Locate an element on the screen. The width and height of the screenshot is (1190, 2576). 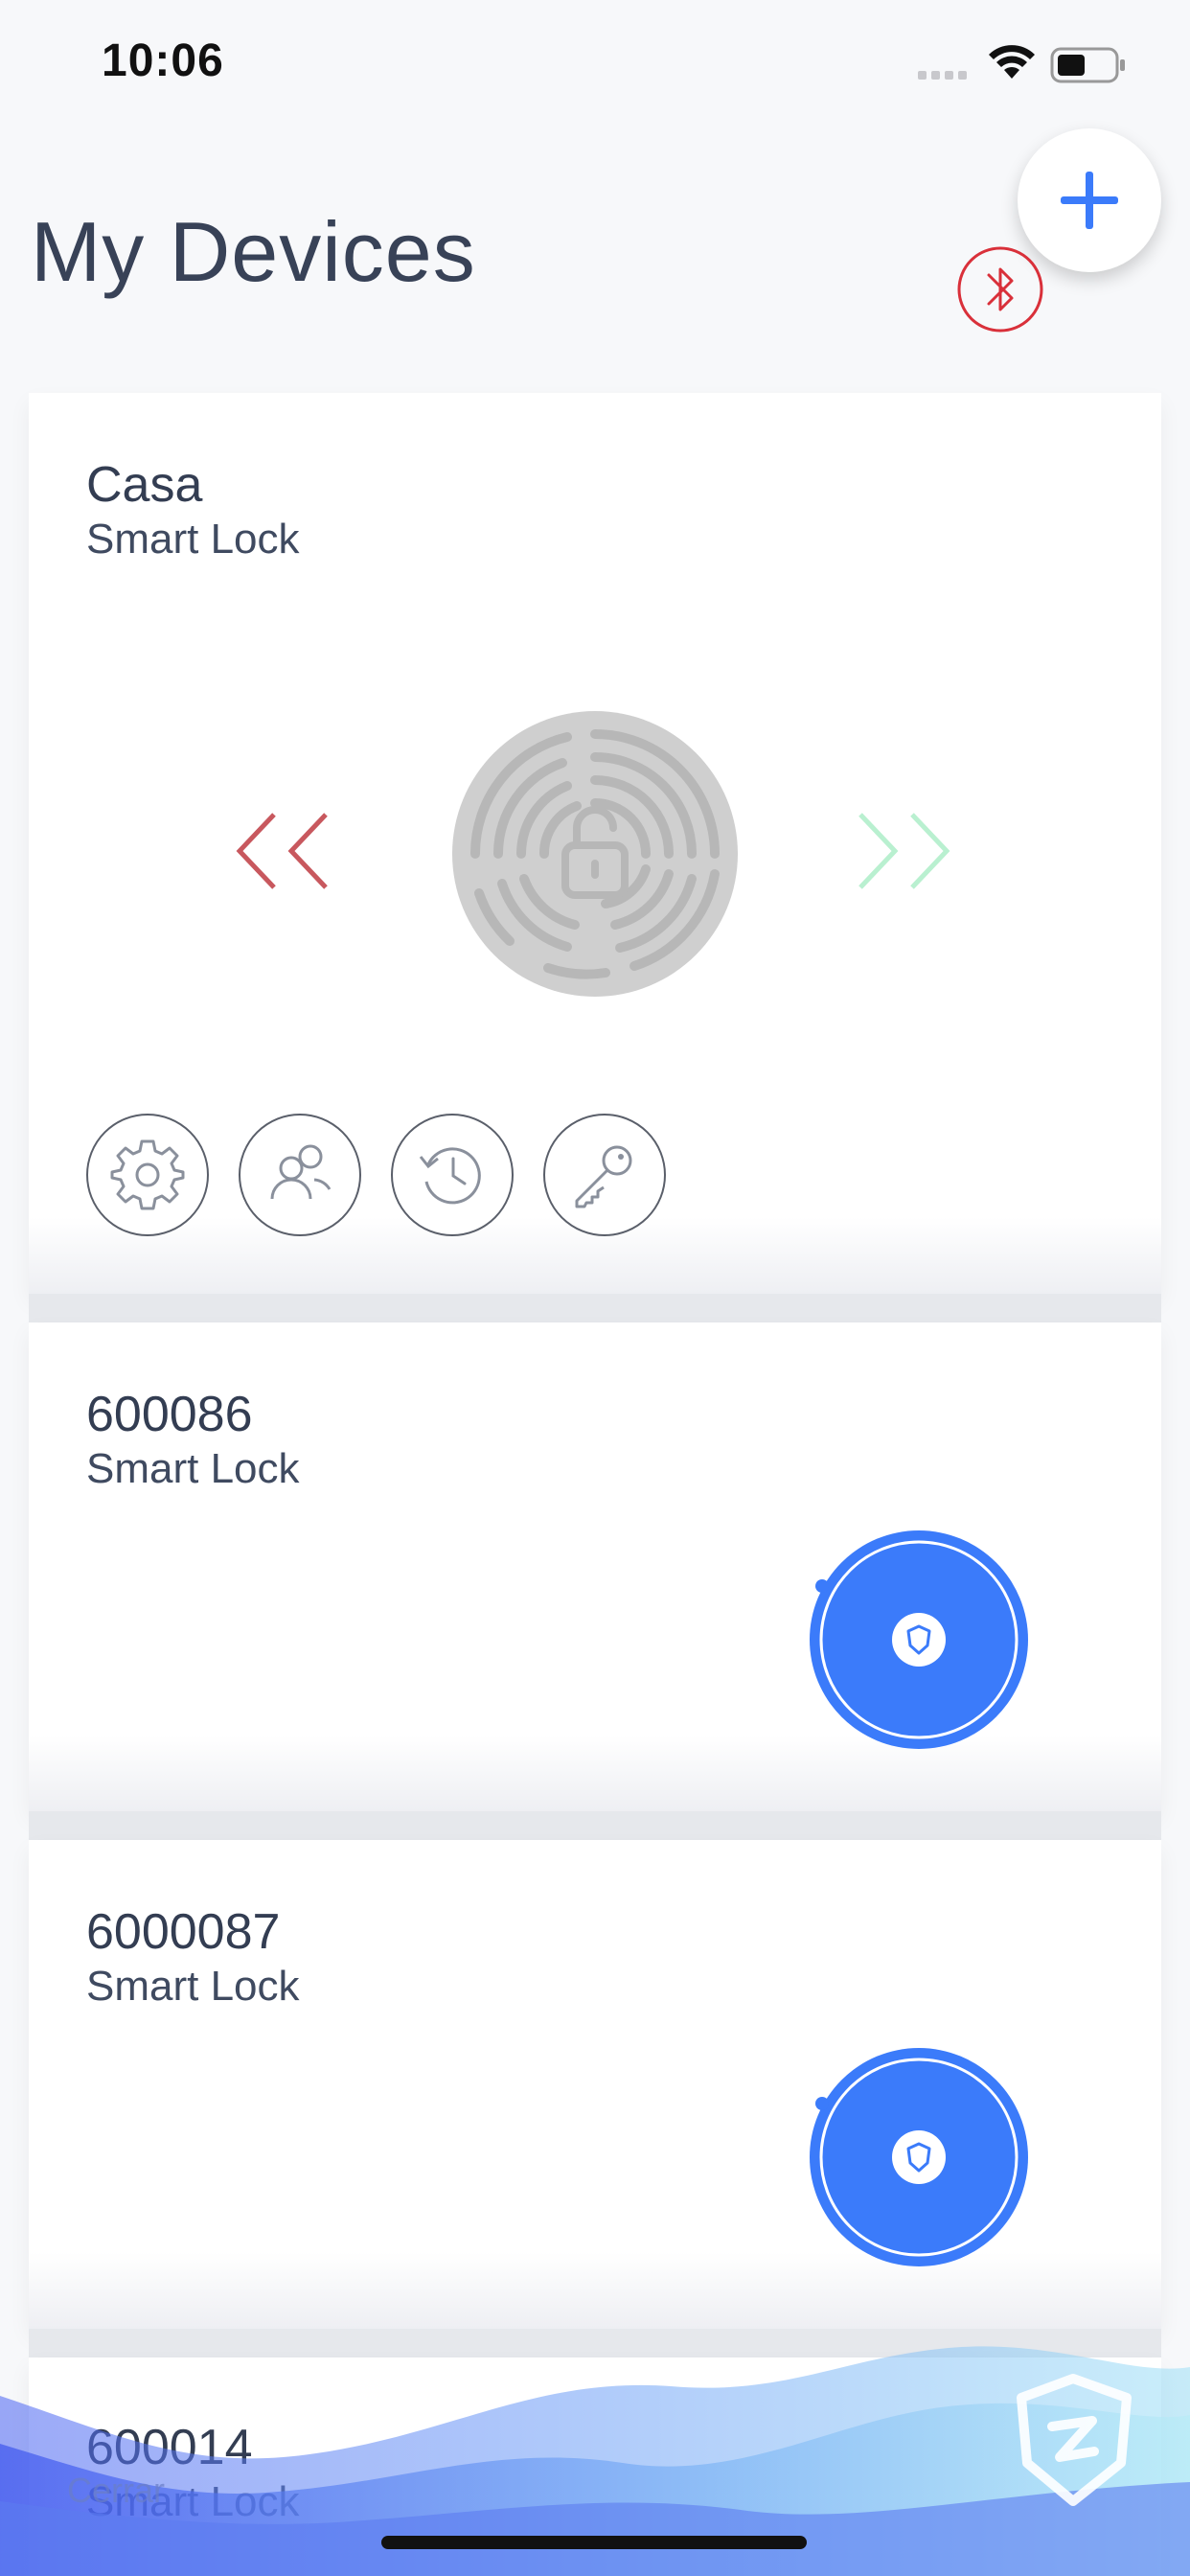
plus-icon is located at coordinates (1090, 200).